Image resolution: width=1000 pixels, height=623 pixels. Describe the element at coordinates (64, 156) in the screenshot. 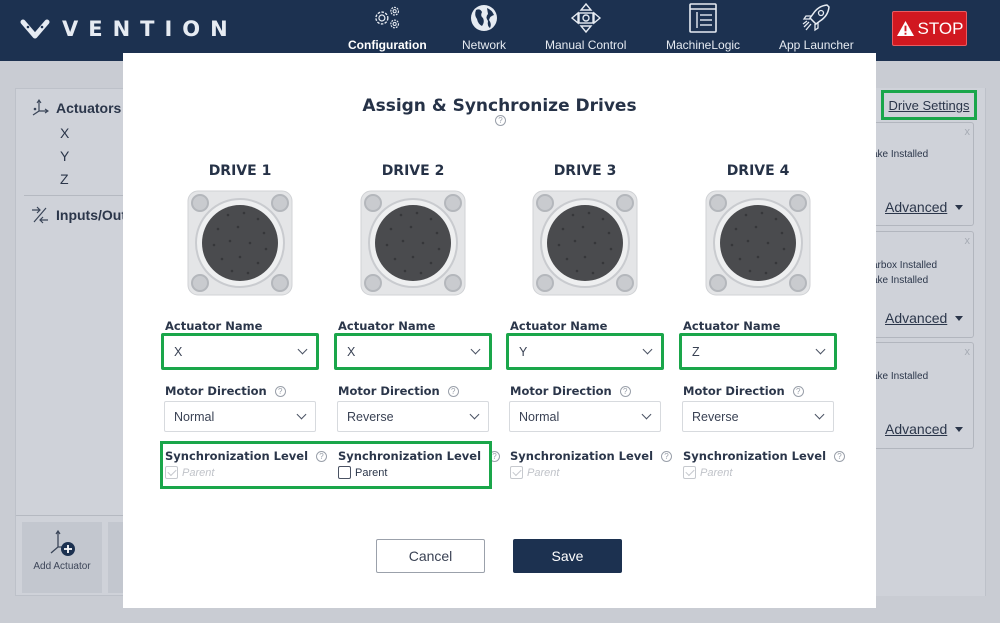

I see `actuator-item: Y` at that location.